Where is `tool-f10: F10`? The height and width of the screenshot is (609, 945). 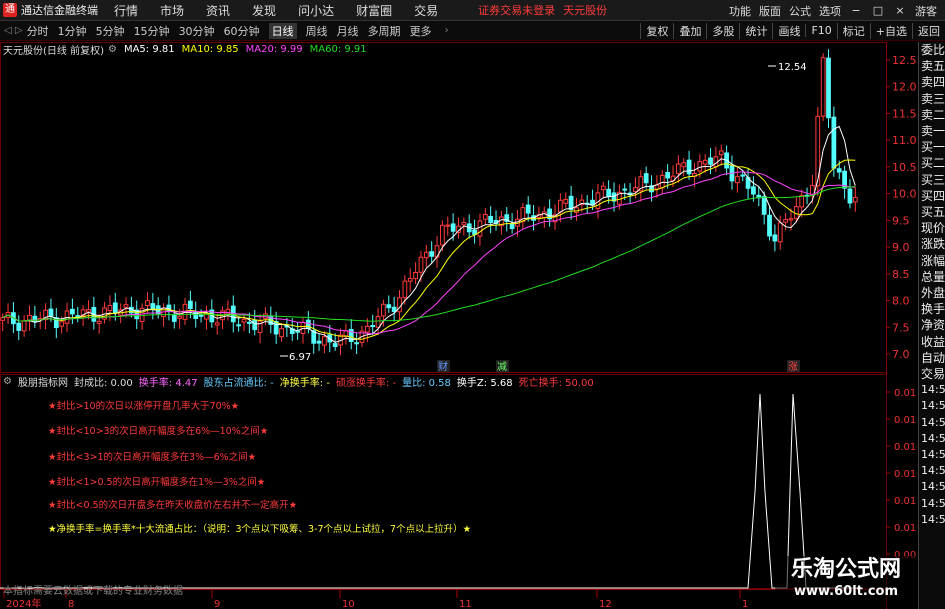
tool-f10: F10 is located at coordinates (820, 30).